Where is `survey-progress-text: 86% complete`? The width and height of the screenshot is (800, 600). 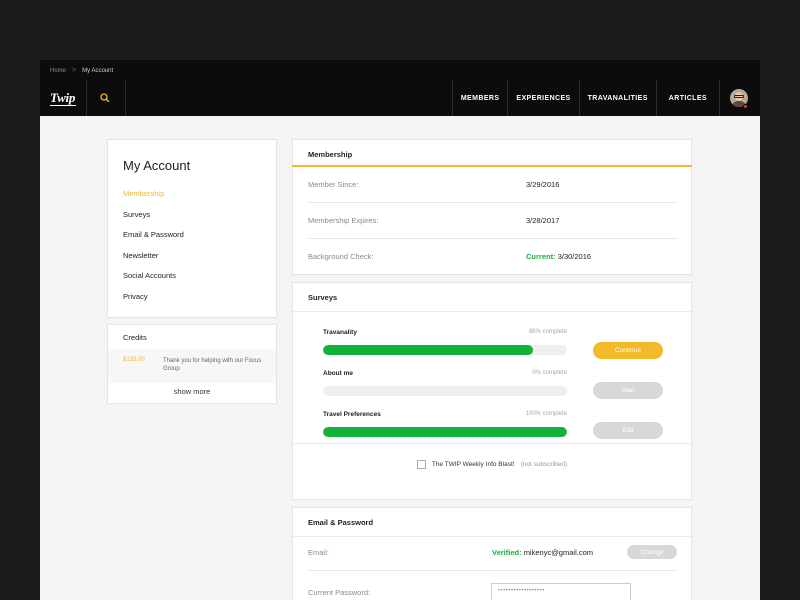
survey-progress-text: 86% complete is located at coordinates (547, 332).